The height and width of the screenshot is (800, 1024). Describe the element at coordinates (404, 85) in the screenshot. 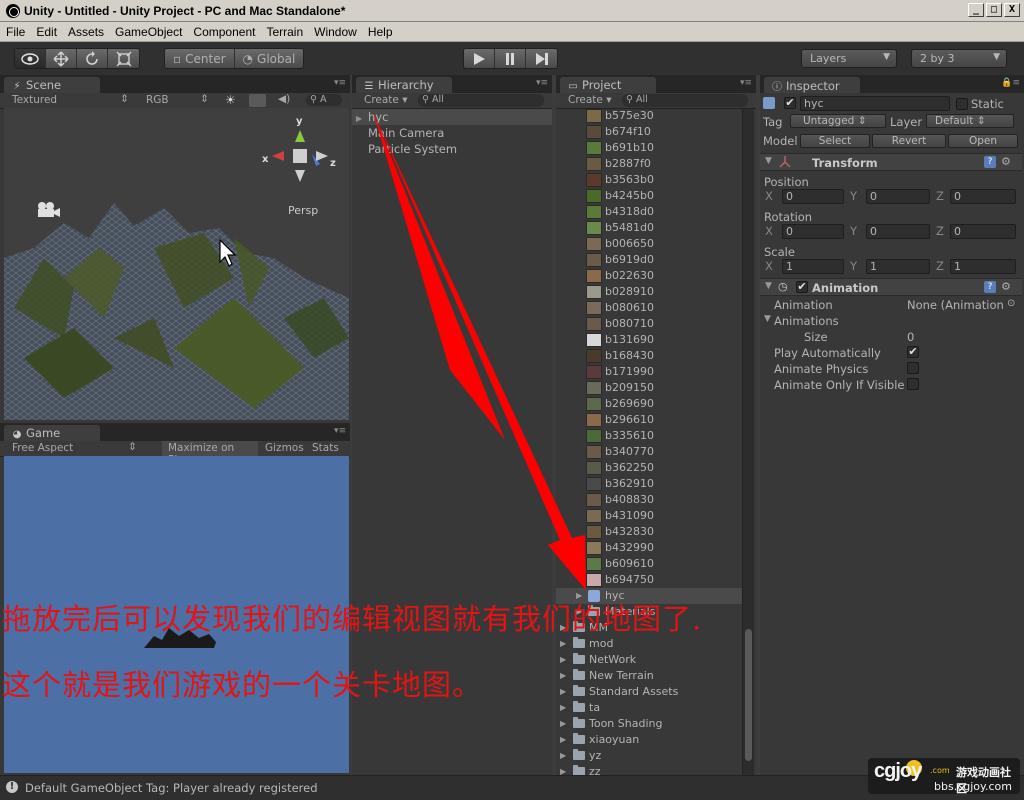

I see `tab-hierarchy: ☰ Hierarchy` at that location.